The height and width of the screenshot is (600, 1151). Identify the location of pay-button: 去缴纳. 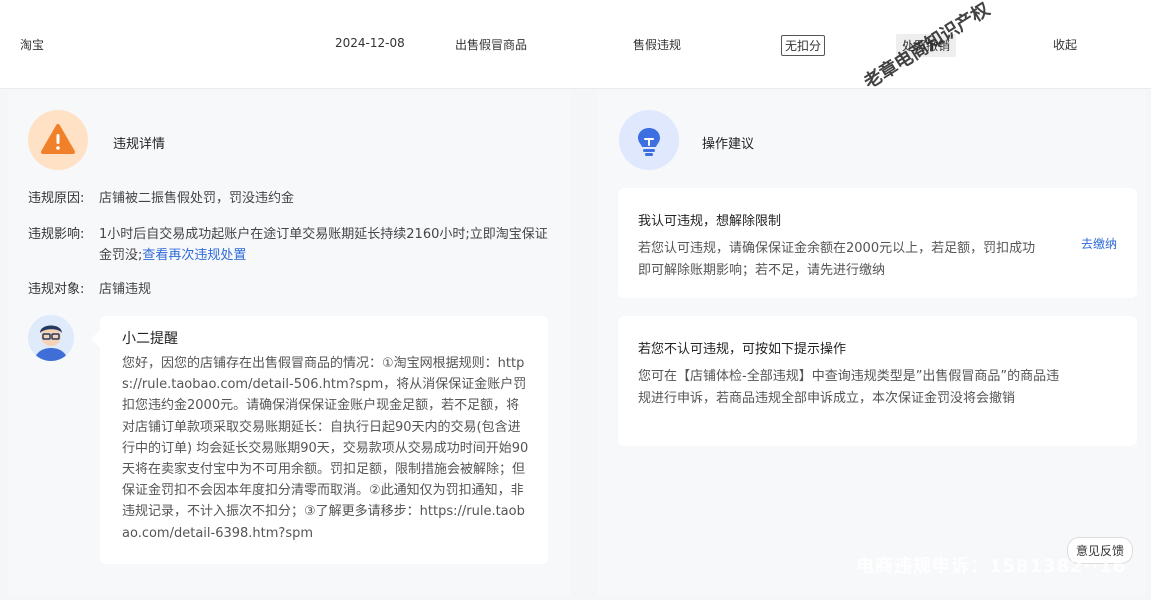
(1099, 243).